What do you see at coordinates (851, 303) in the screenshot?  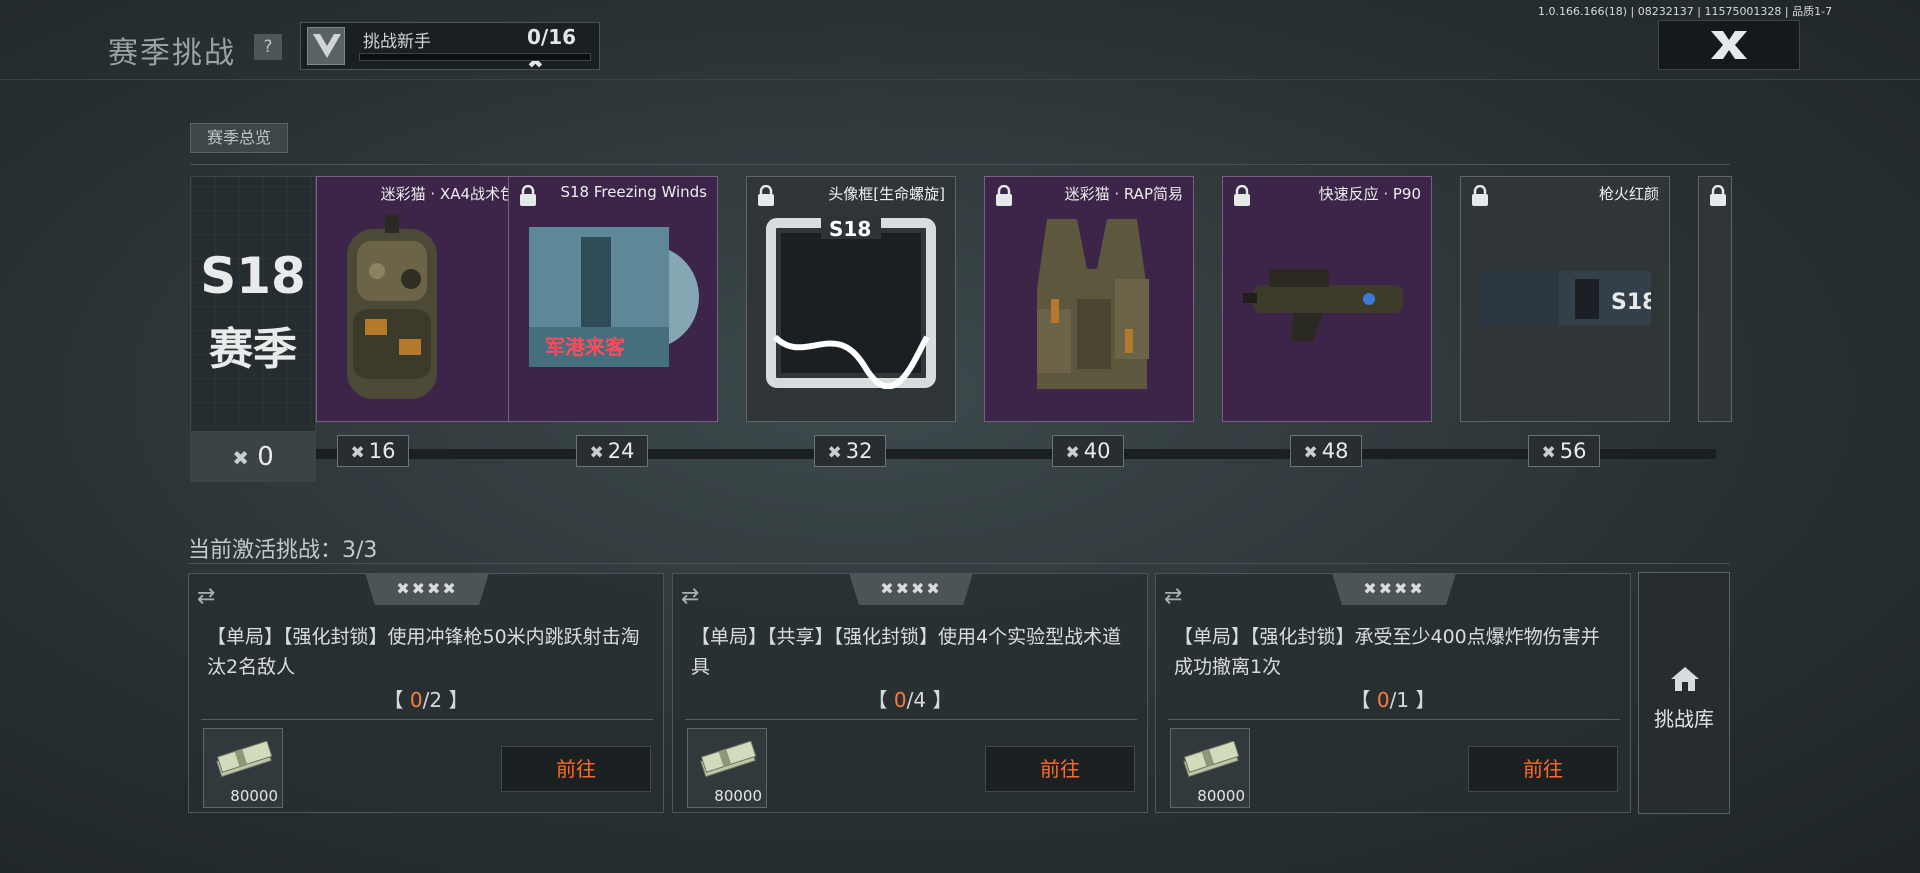 I see `avatar-frame-icon: S18` at bounding box center [851, 303].